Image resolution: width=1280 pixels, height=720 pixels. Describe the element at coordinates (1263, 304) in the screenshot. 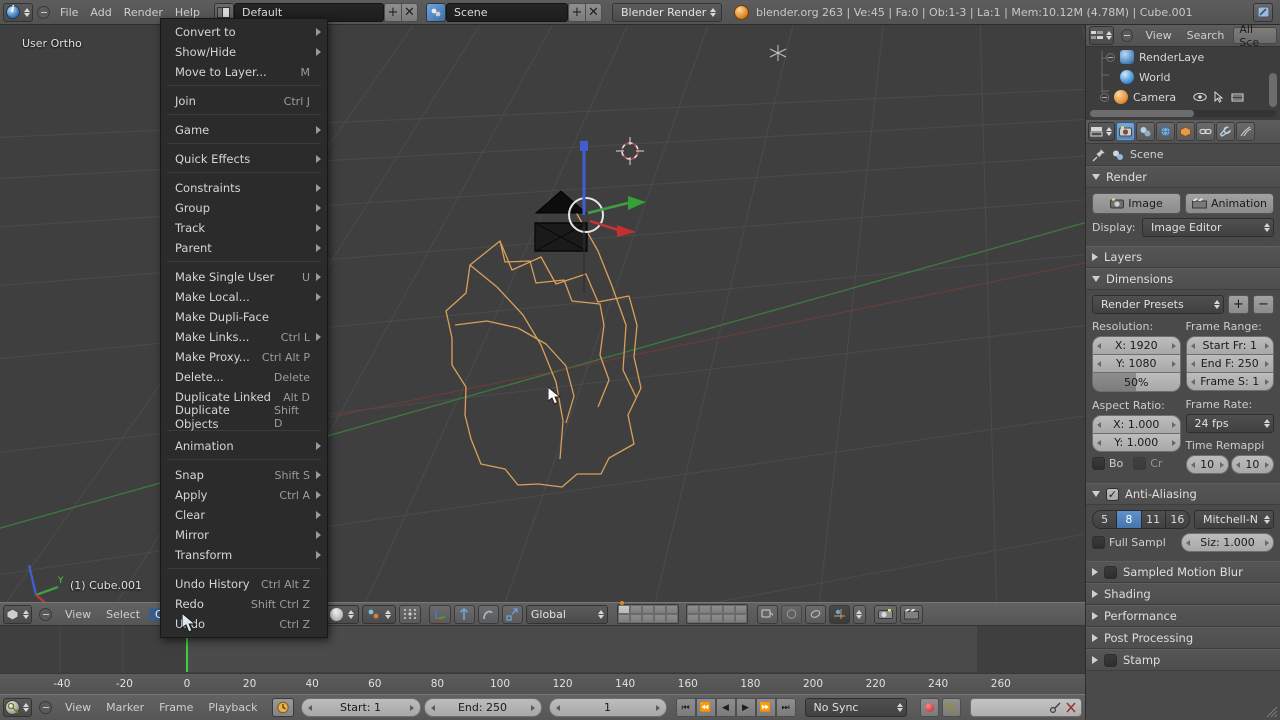

I see `remove-preset-button: −` at that location.